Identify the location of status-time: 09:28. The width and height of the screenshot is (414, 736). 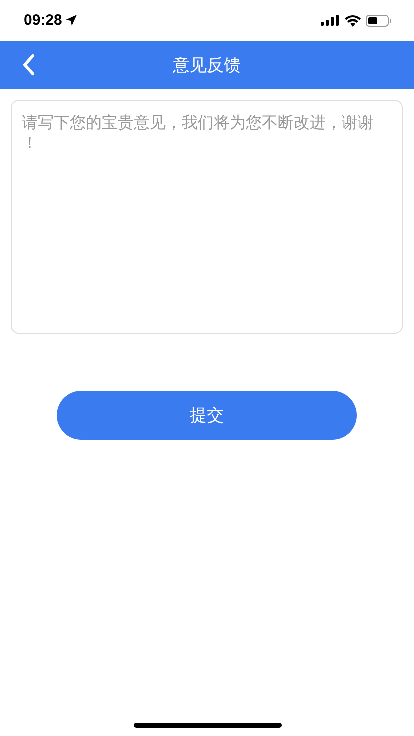
(43, 20).